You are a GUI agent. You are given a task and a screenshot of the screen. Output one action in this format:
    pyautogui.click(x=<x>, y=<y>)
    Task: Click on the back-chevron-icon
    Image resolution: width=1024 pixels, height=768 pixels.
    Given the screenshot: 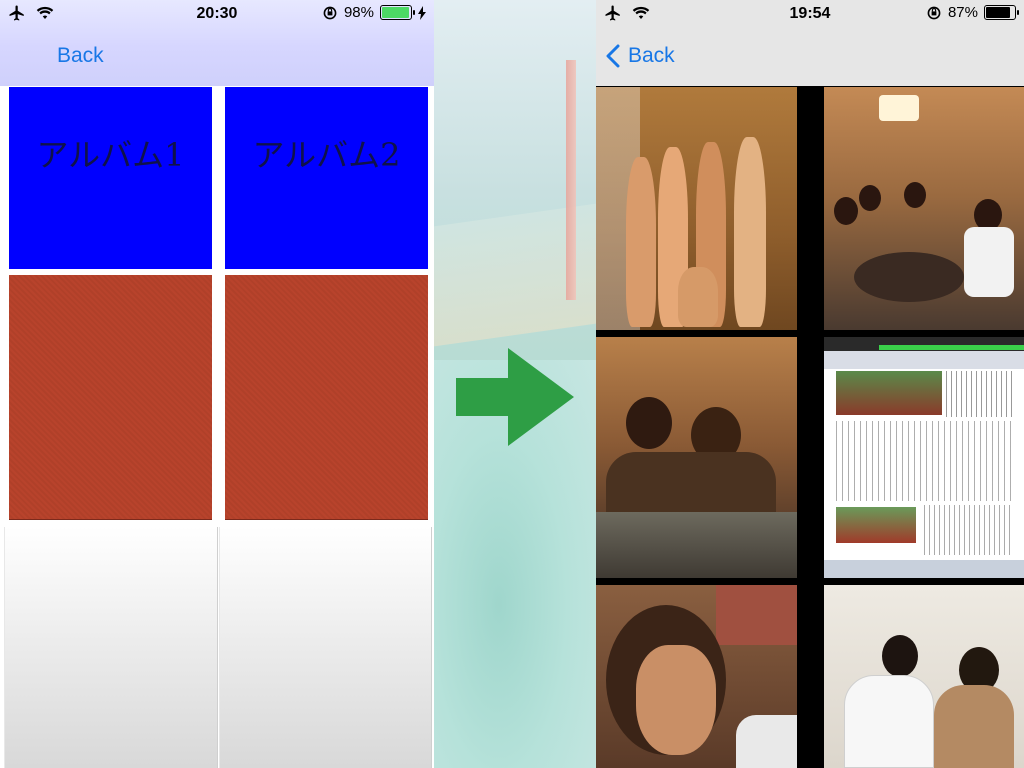 What is the action you would take?
    pyautogui.click(x=613, y=56)
    